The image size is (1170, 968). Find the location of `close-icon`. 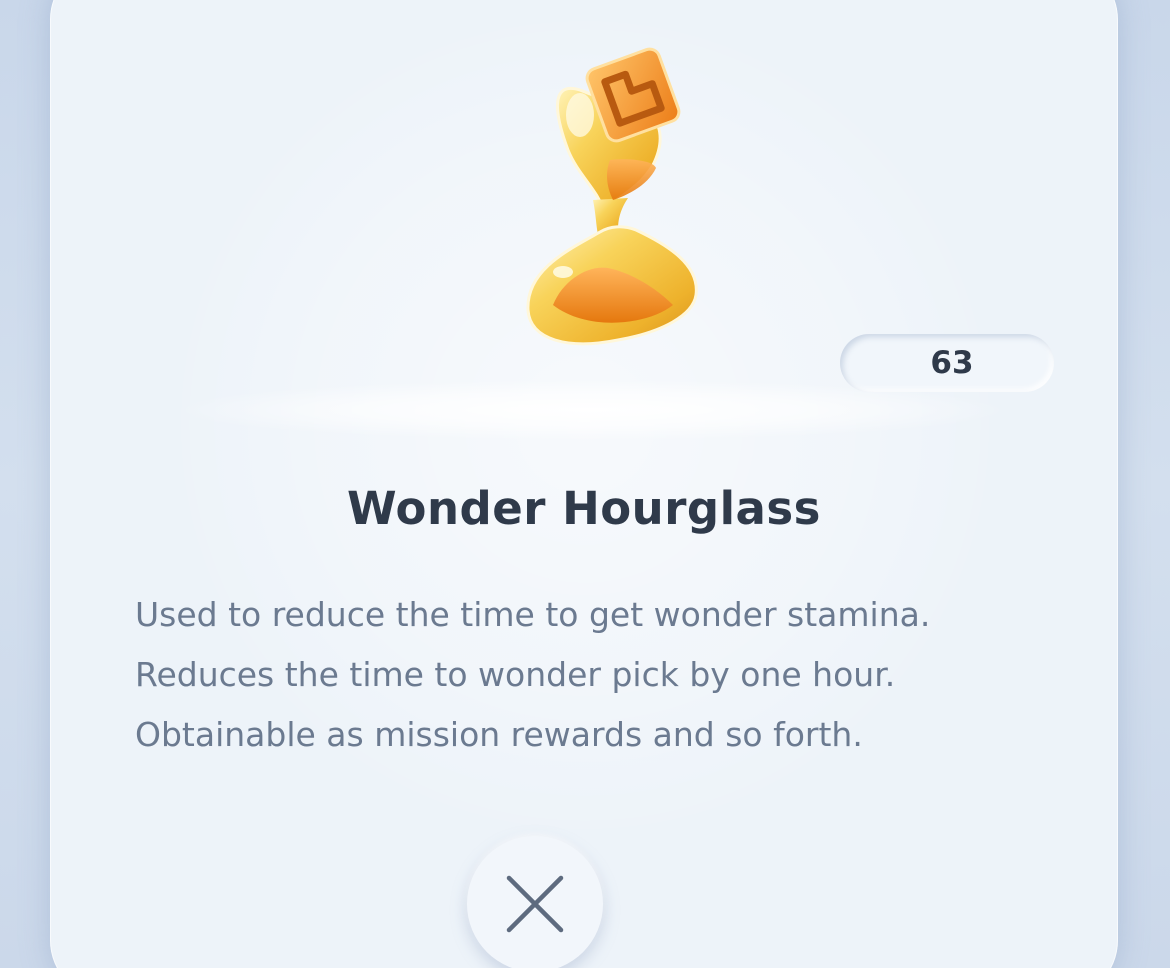

close-icon is located at coordinates (535, 904).